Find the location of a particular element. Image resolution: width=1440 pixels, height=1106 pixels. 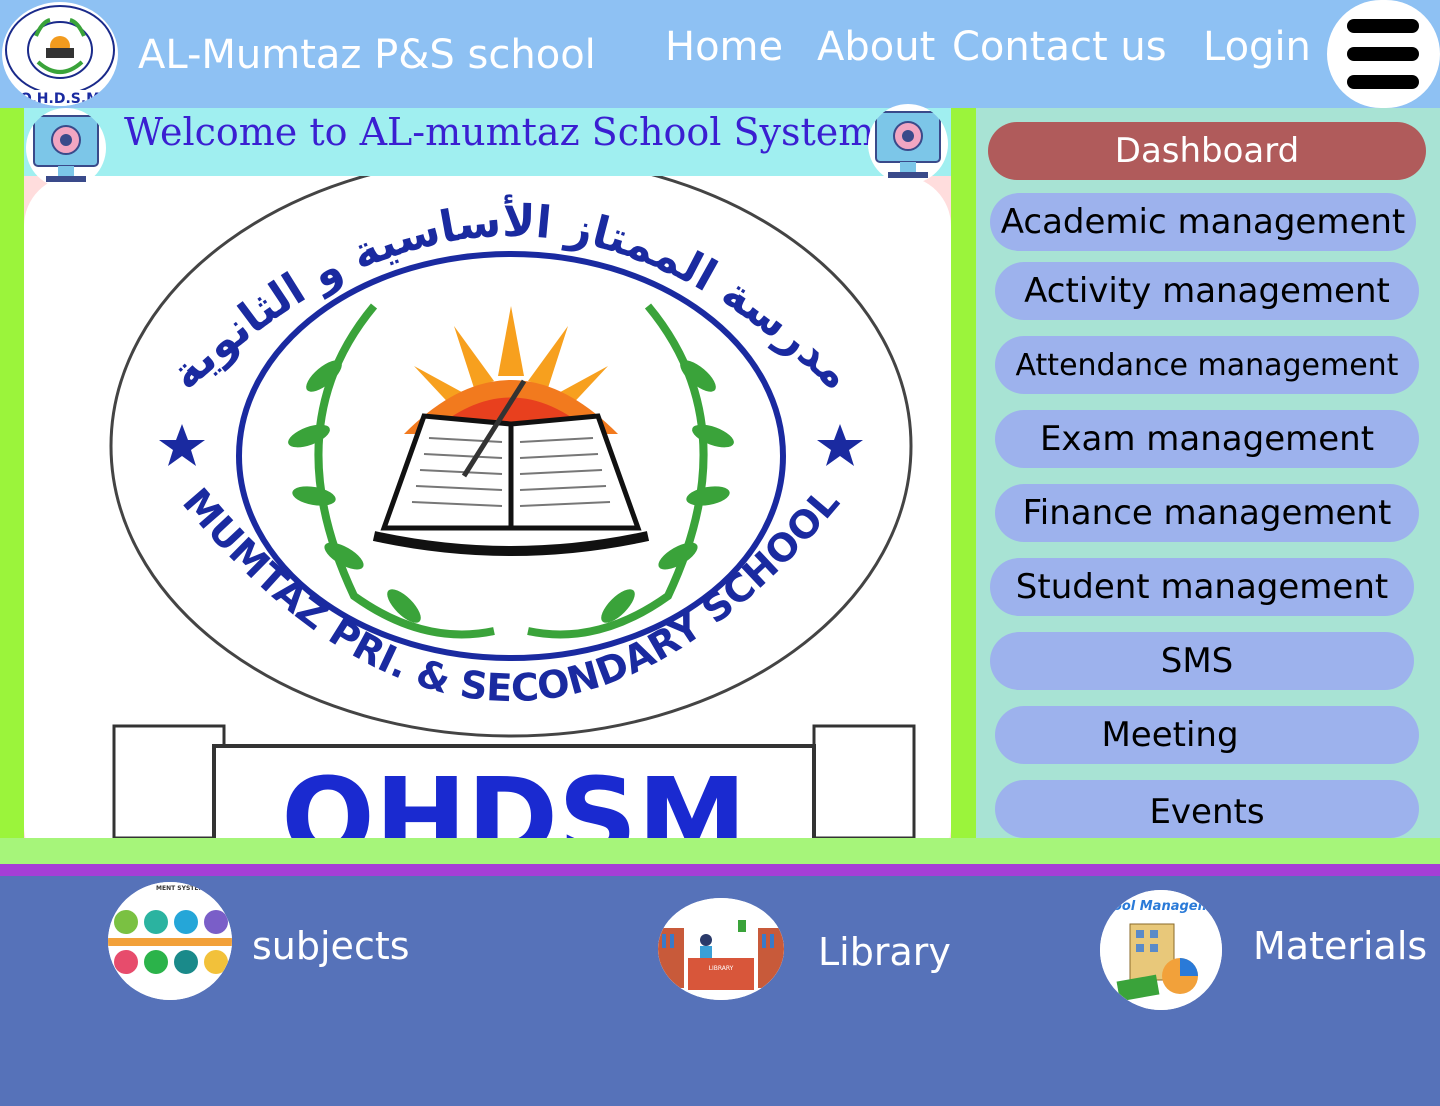

sidebar-item-meeting: Meeting is located at coordinates (1207, 735).